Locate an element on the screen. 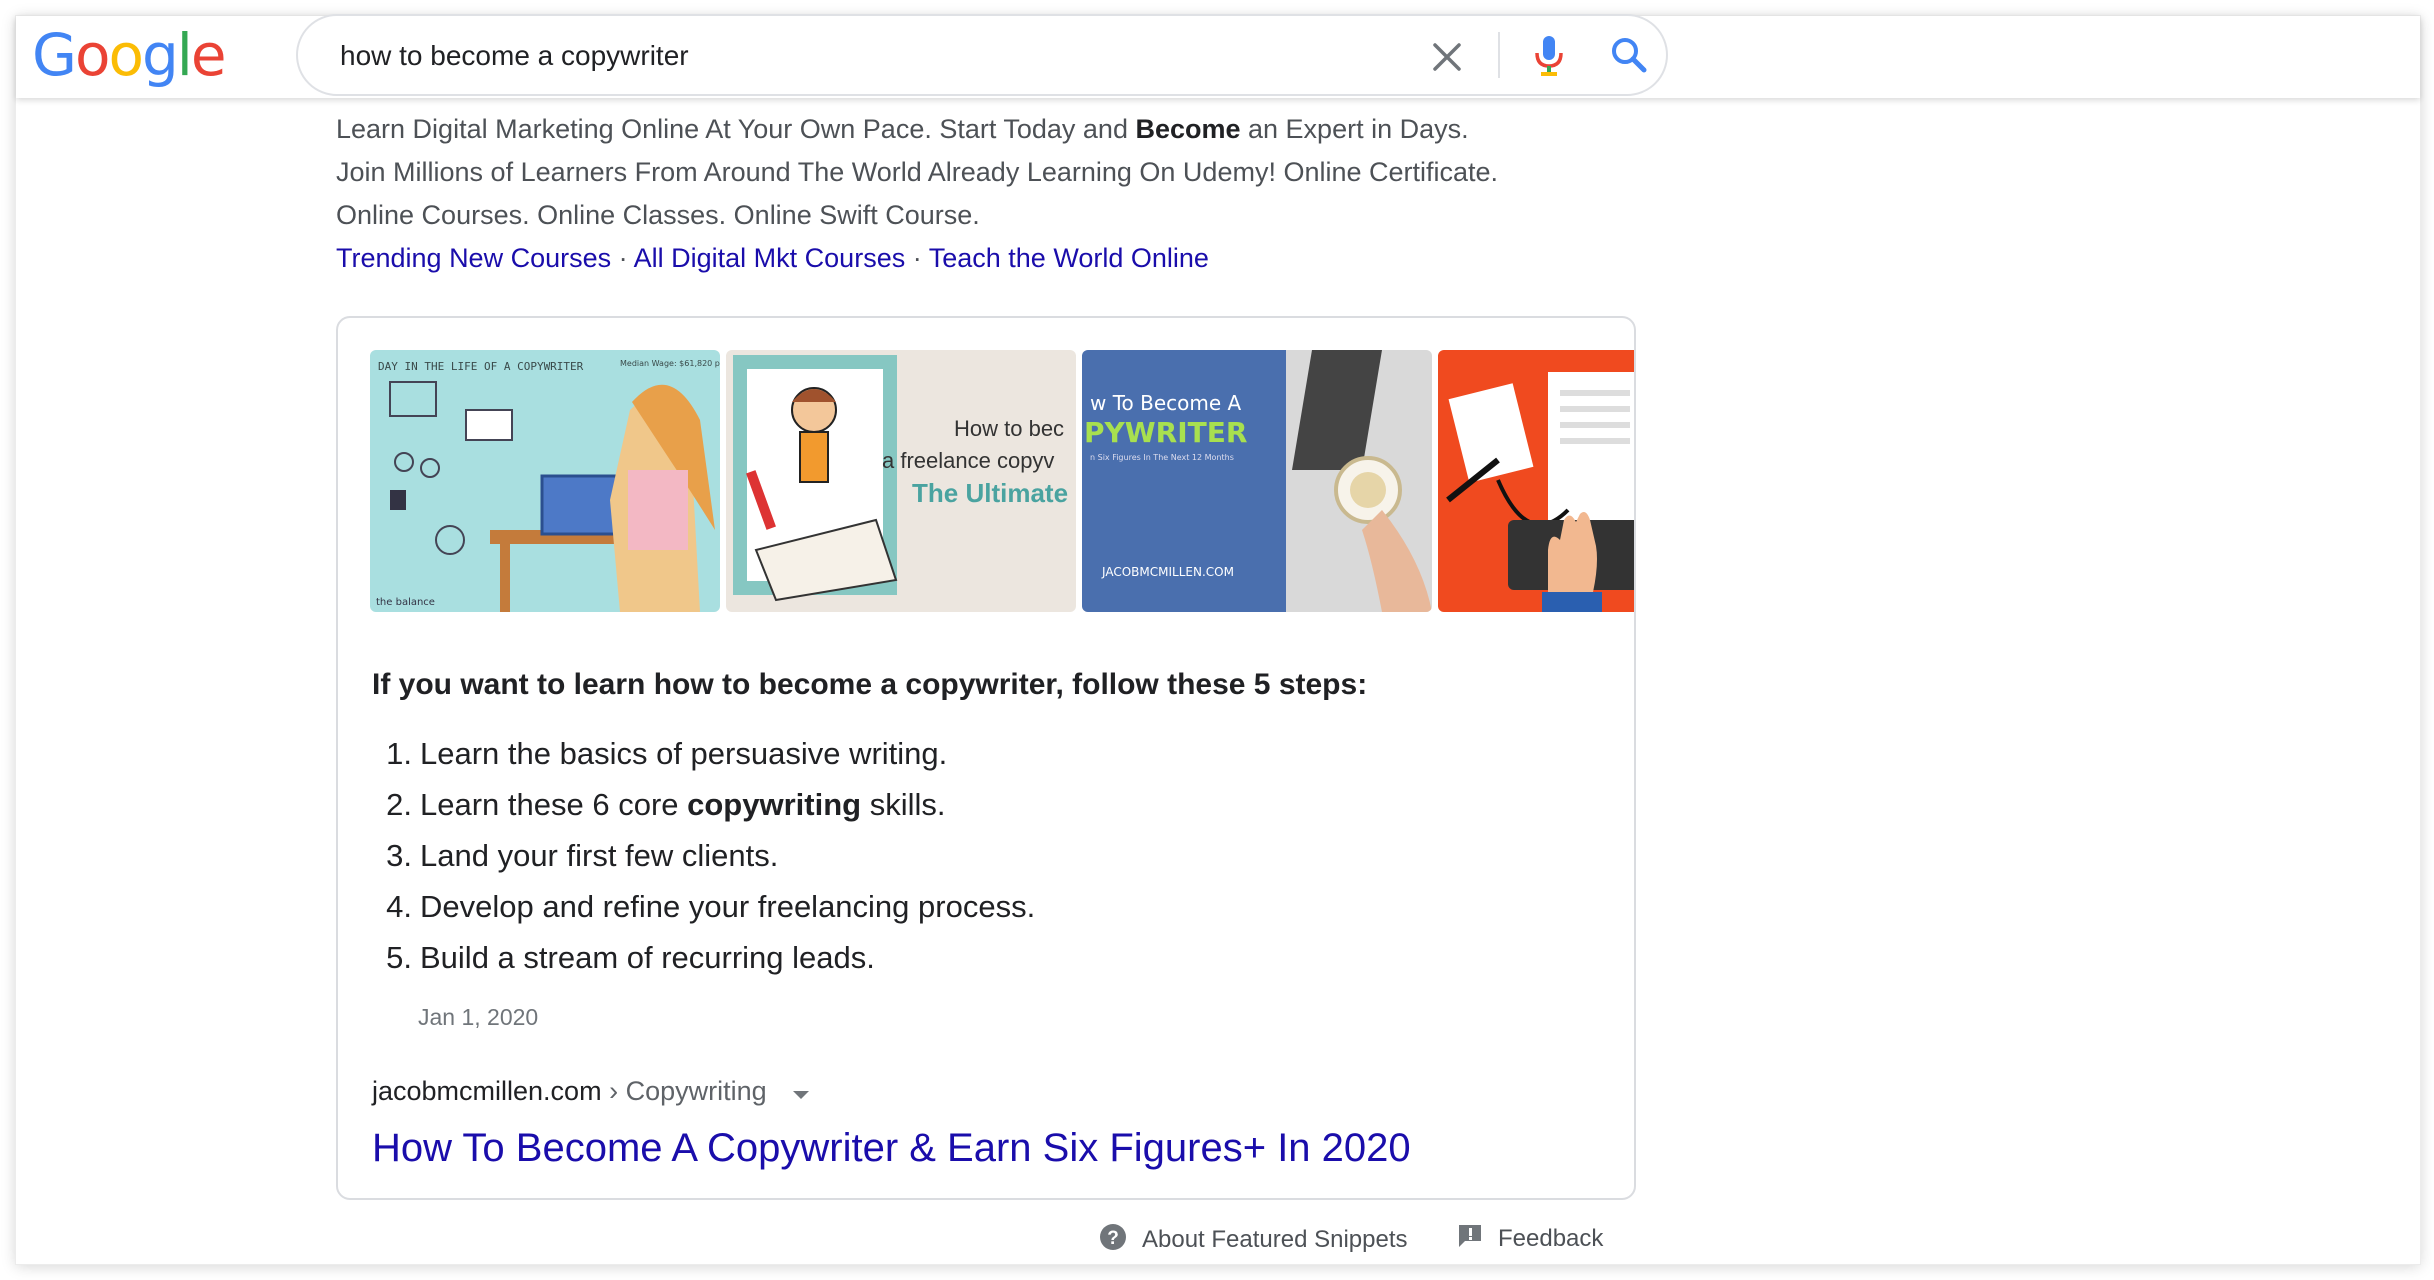 The image size is (2434, 1280). about-featured-snippets: ? About Featured Snippets is located at coordinates (1253, 1240).